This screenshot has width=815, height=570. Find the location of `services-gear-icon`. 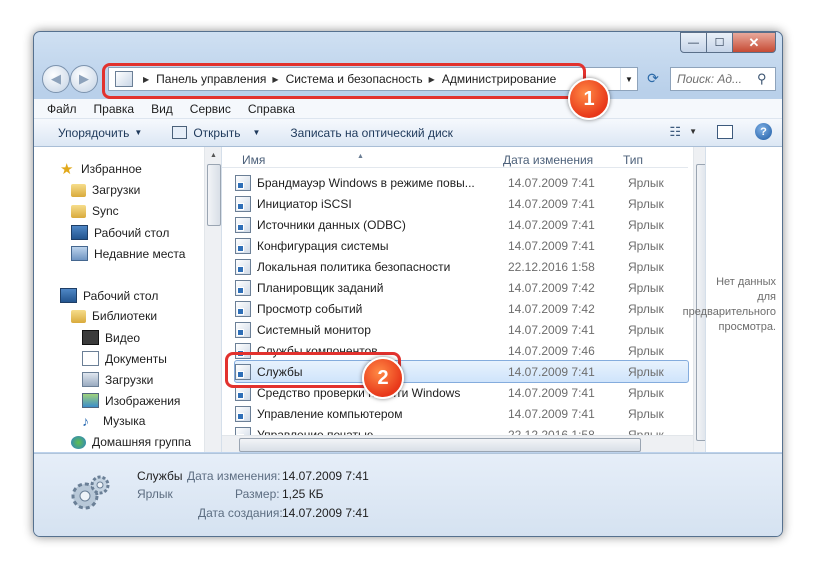

services-gear-icon is located at coordinates (90, 492).